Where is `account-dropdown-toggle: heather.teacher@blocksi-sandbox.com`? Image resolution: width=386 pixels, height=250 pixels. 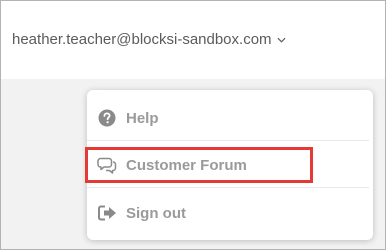 account-dropdown-toggle: heather.teacher@blocksi-sandbox.com is located at coordinates (149, 39).